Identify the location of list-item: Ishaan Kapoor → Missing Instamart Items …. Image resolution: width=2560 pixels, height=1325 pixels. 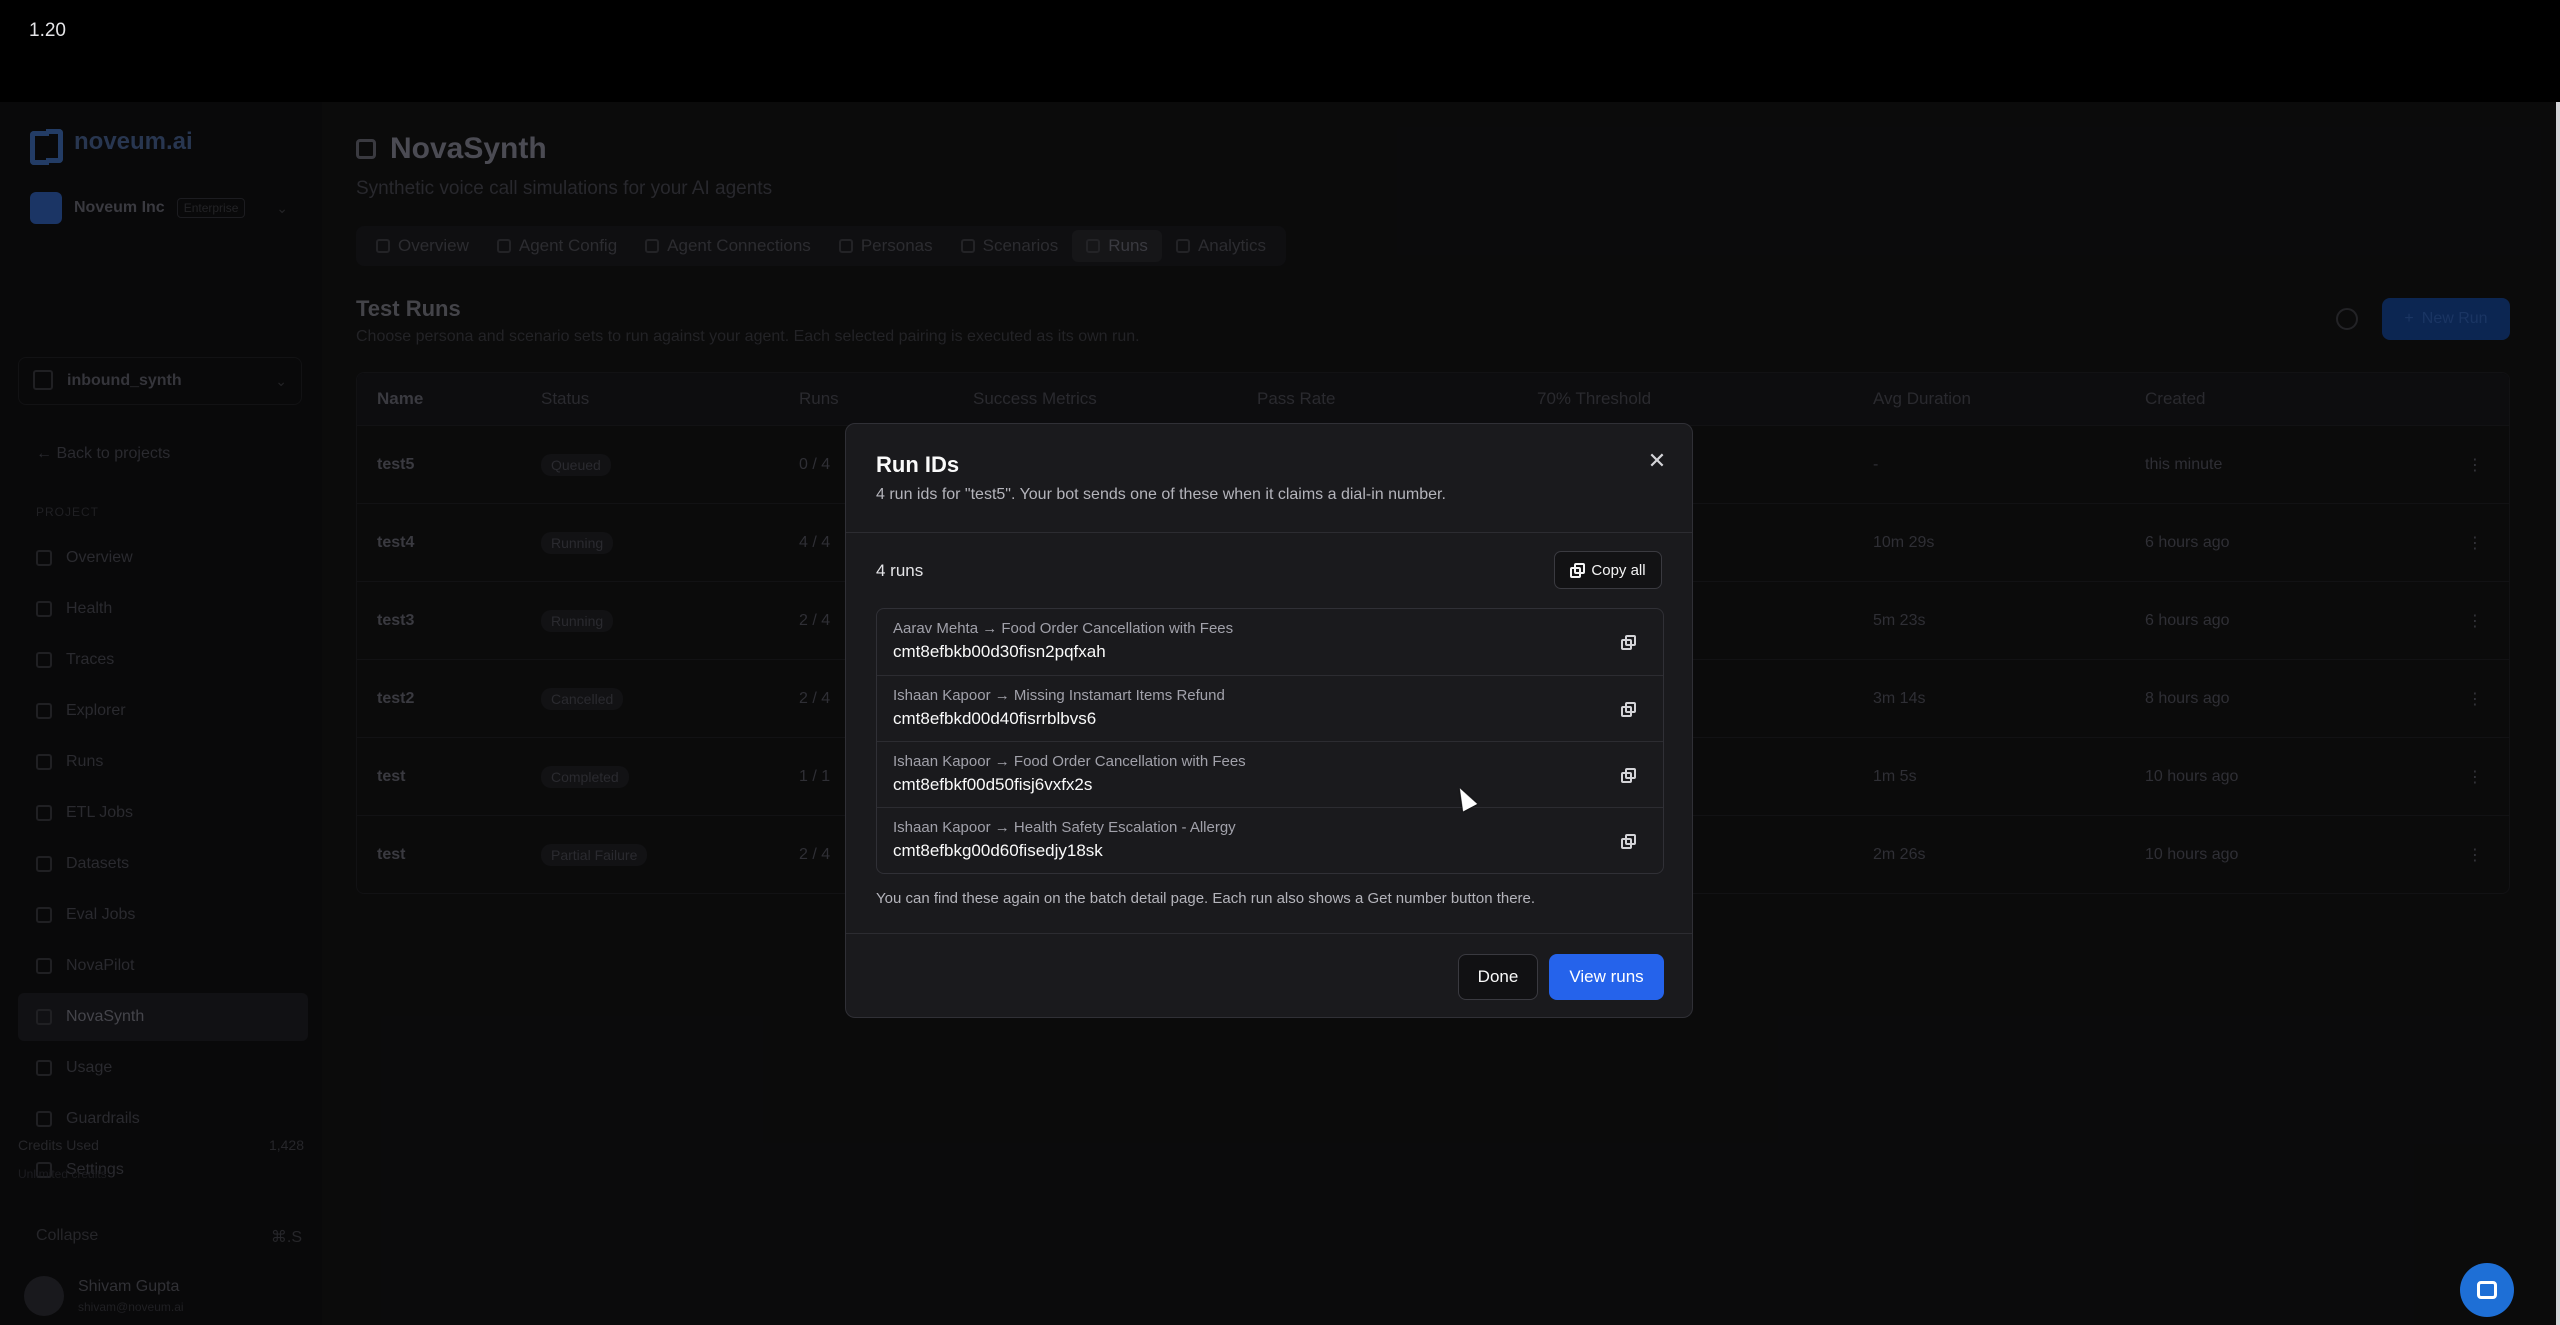
(1270, 708).